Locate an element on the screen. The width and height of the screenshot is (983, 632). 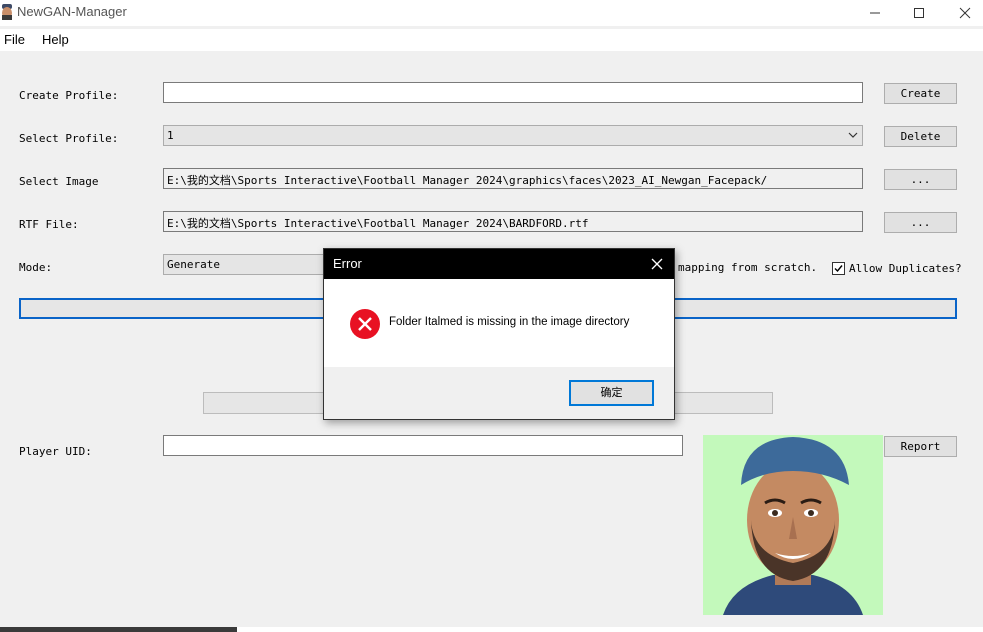
allow-duplicates-label: Allow Duplicates? is located at coordinates (905, 268).